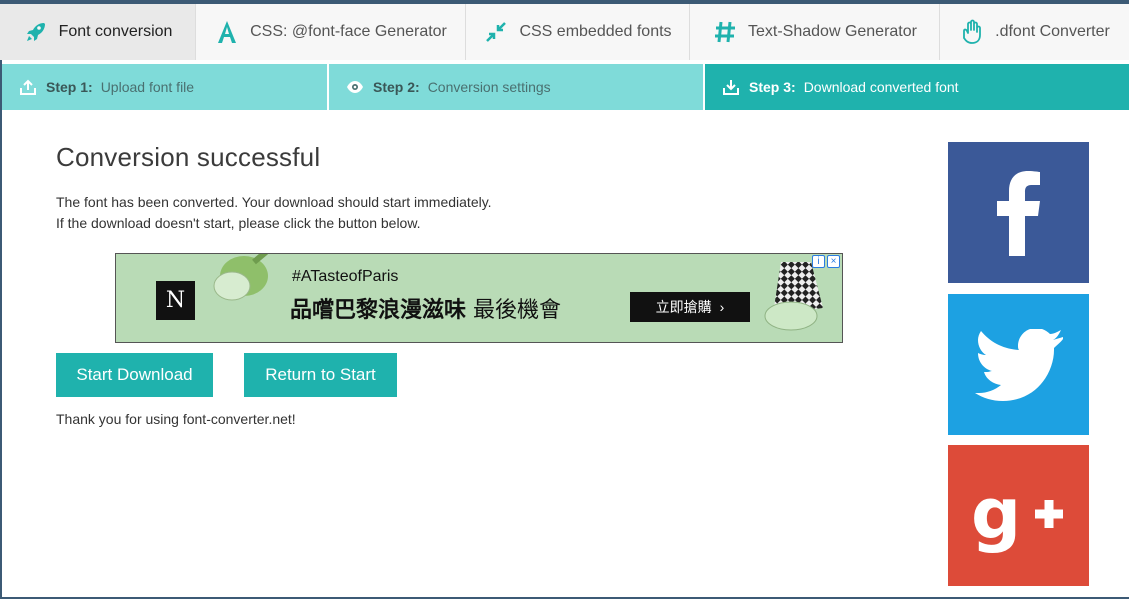 The width and height of the screenshot is (1129, 599). What do you see at coordinates (683, 307) in the screenshot?
I see `ad-cta-label: 立即搶購` at bounding box center [683, 307].